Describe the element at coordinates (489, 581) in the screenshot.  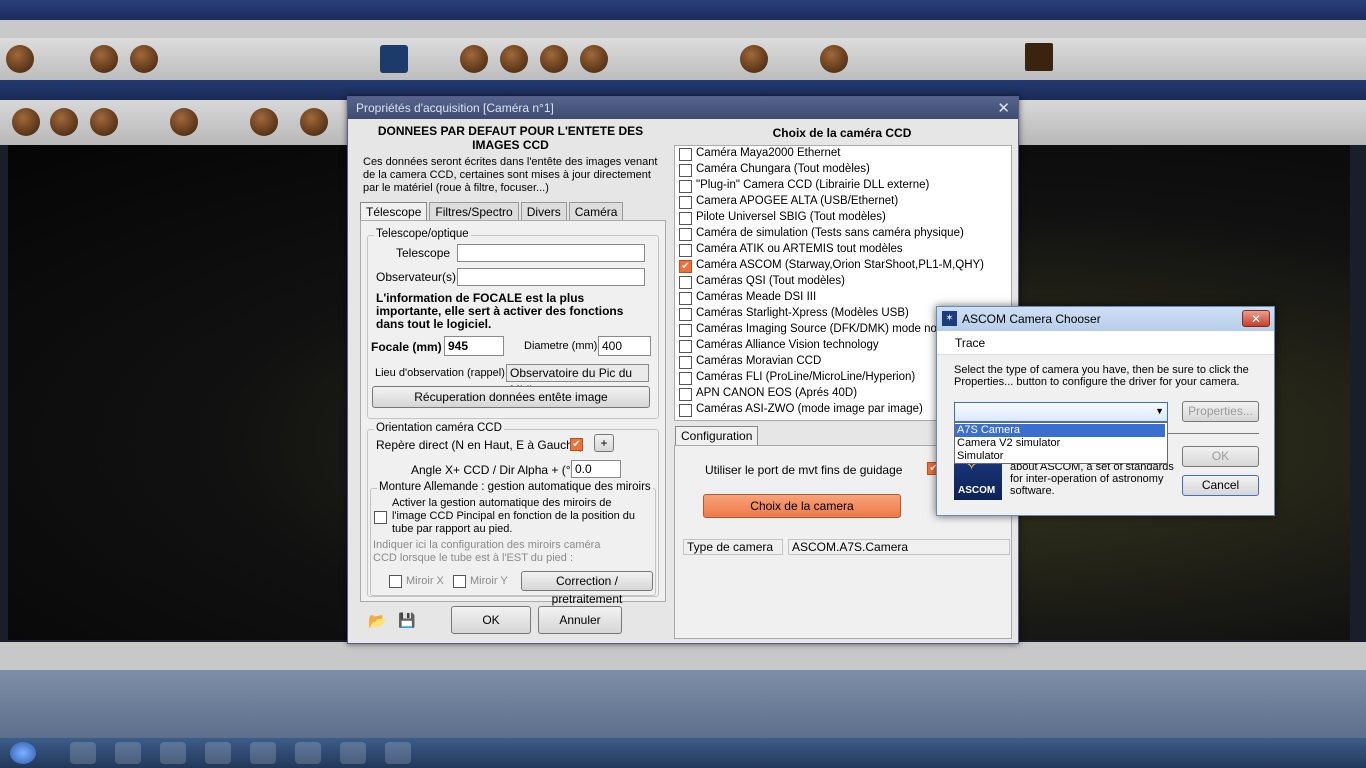
I see `mirror-y-label: Miroir Y` at that location.